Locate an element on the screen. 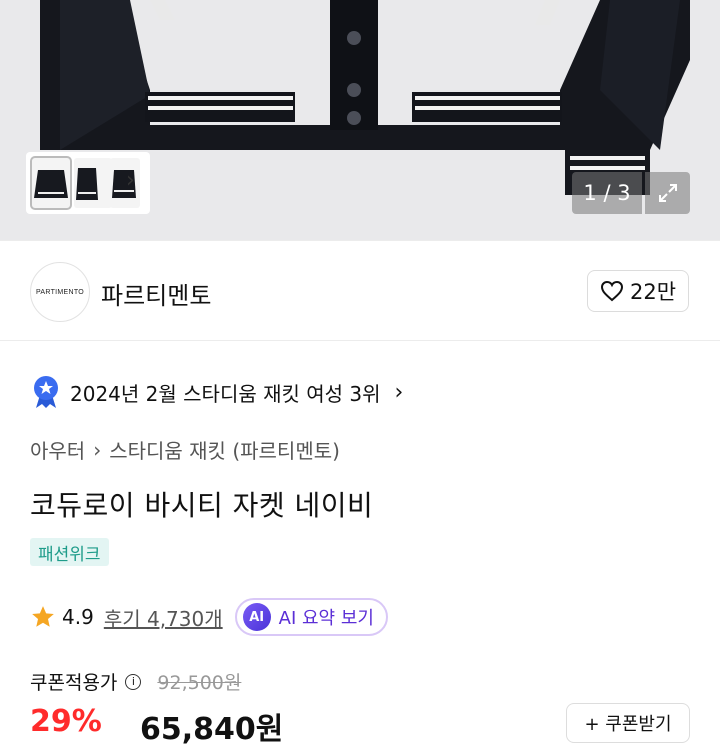 The width and height of the screenshot is (720, 748). brand-logo-text: PARTIMENTO is located at coordinates (60, 292).